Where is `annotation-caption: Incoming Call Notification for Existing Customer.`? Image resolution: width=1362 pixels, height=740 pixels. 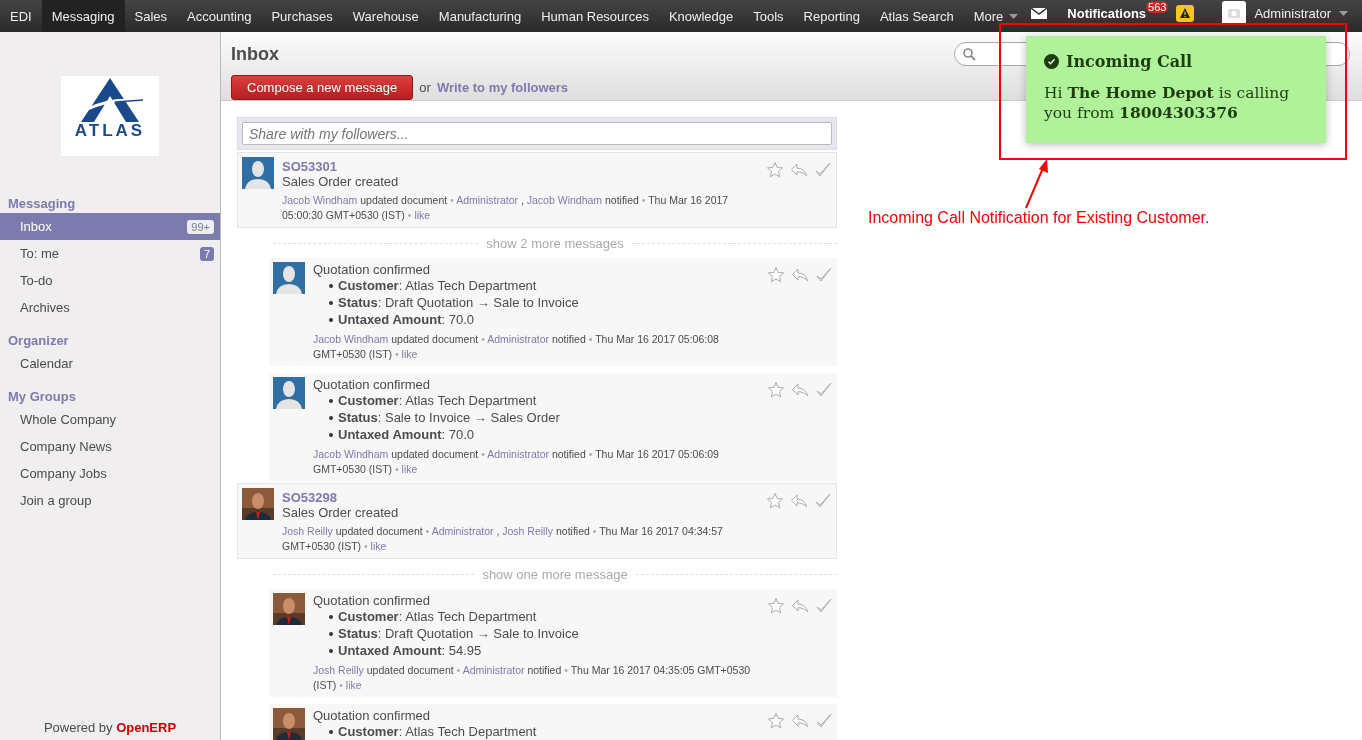
annotation-caption: Incoming Call Notification for Existing Customer. is located at coordinates (1039, 218).